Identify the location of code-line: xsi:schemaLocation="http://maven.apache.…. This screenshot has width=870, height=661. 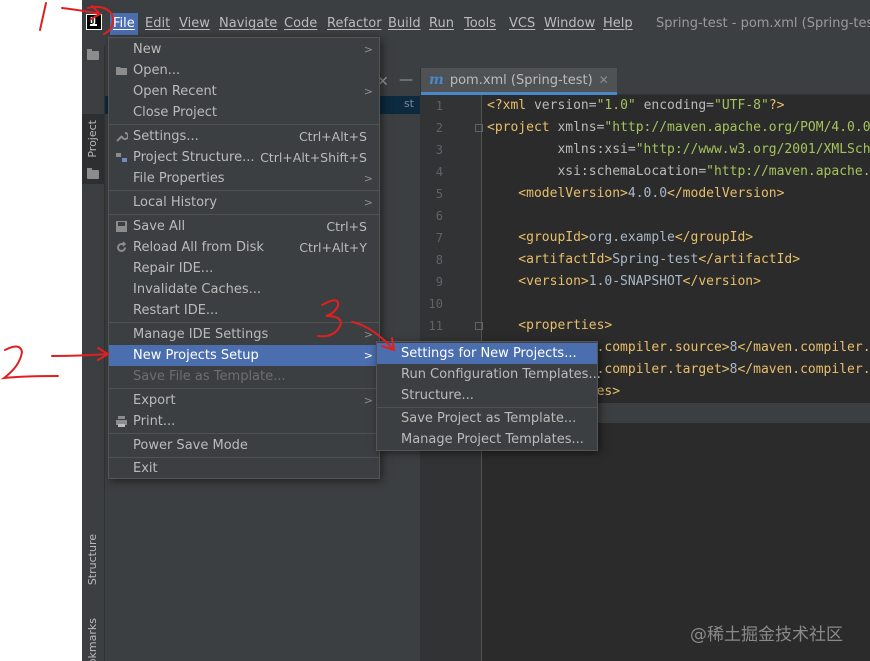
(678, 171).